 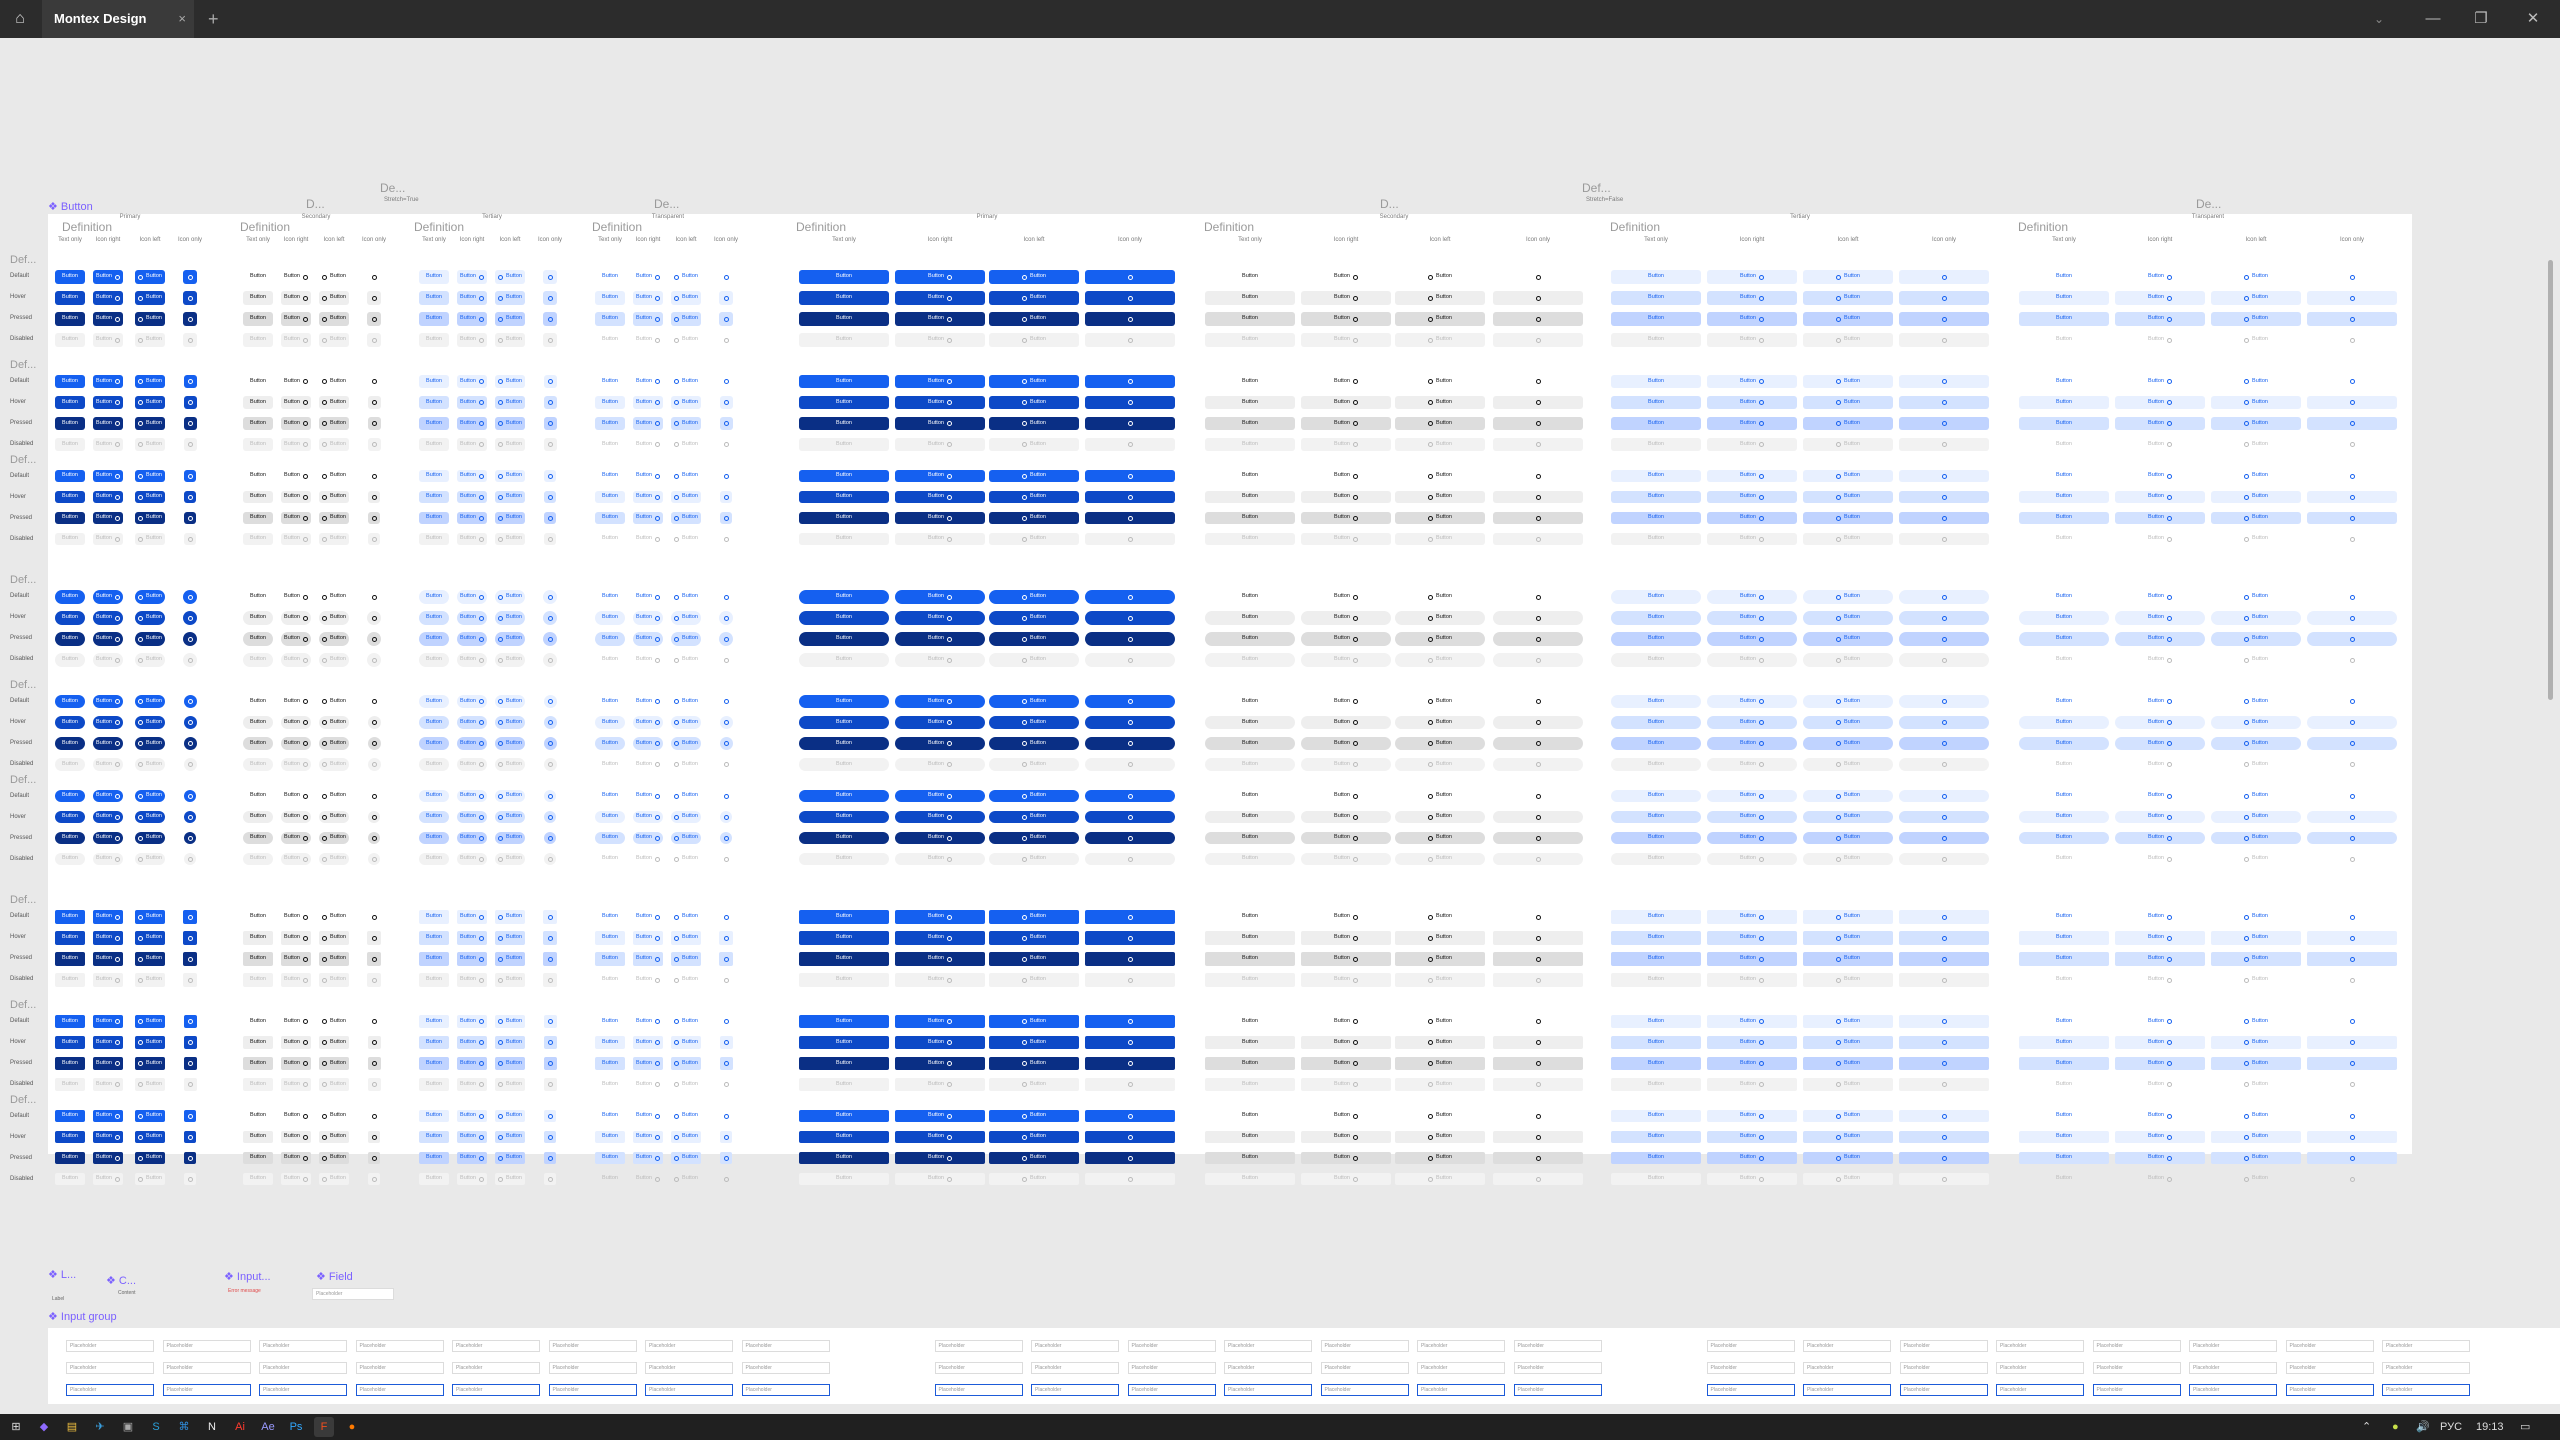 What do you see at coordinates (2490, 1427) in the screenshot?
I see `clock: 19:13` at bounding box center [2490, 1427].